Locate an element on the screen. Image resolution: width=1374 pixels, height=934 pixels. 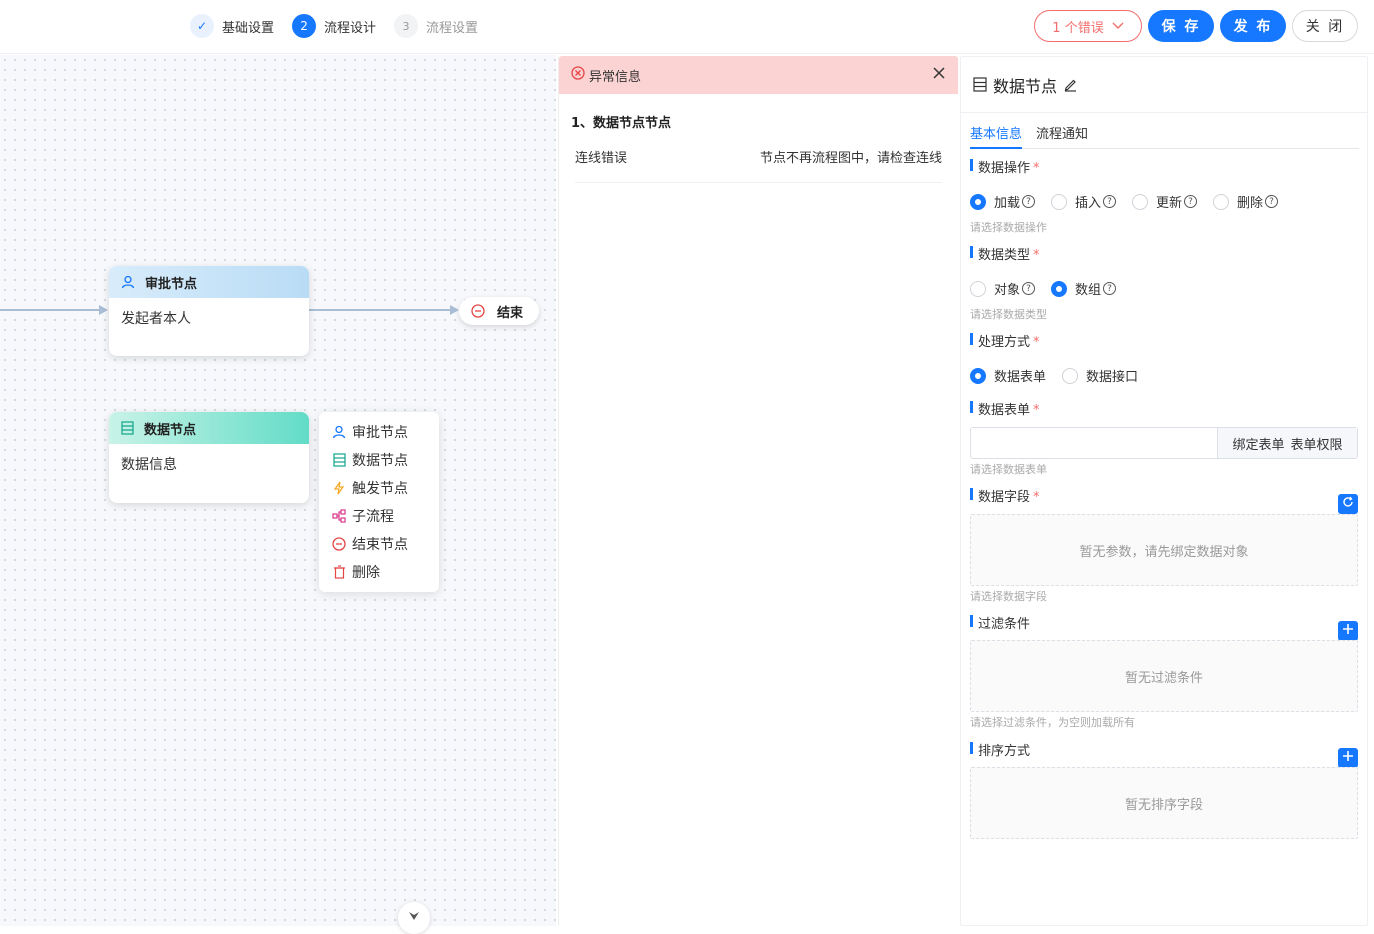
chevron-down-icon is located at coordinates (414, 918).